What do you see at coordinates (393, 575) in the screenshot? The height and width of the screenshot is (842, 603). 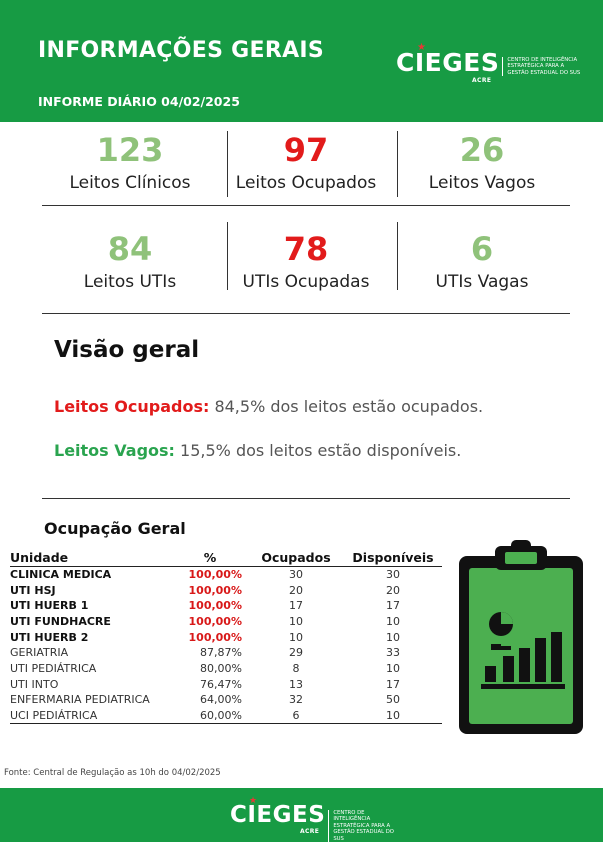 I see `cell-available: 30` at bounding box center [393, 575].